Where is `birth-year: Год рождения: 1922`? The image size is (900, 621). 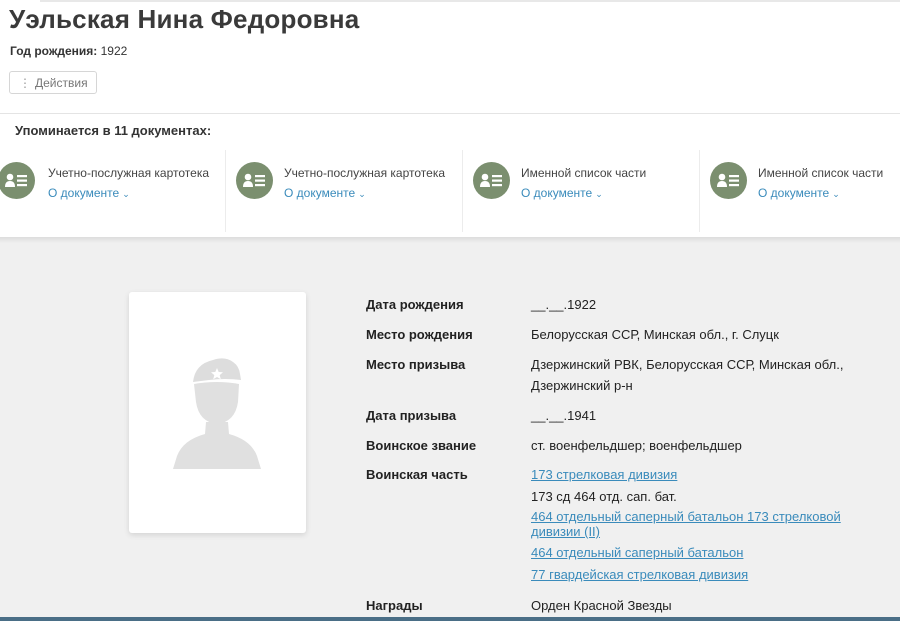 birth-year: Год рождения: 1922 is located at coordinates (68, 51).